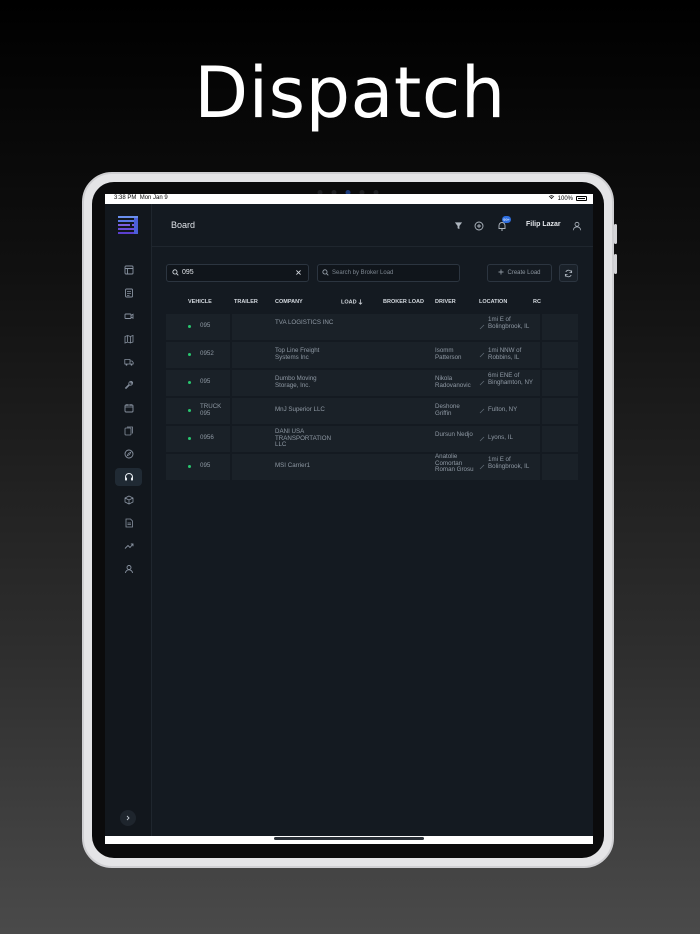 This screenshot has height=934, width=700. I want to click on cell-company: Top Line Freight Systems Inc, so click(297, 354).